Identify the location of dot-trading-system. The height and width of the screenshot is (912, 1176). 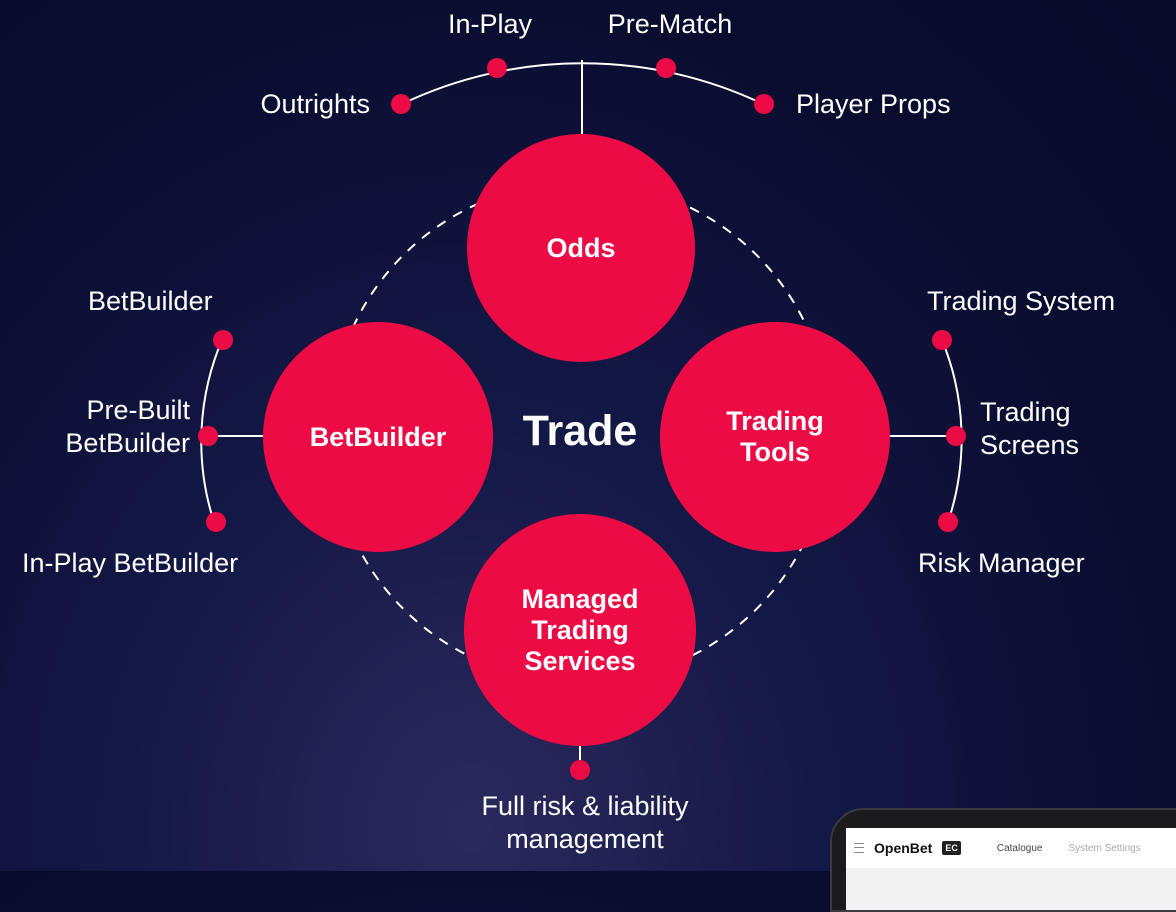
(942, 340).